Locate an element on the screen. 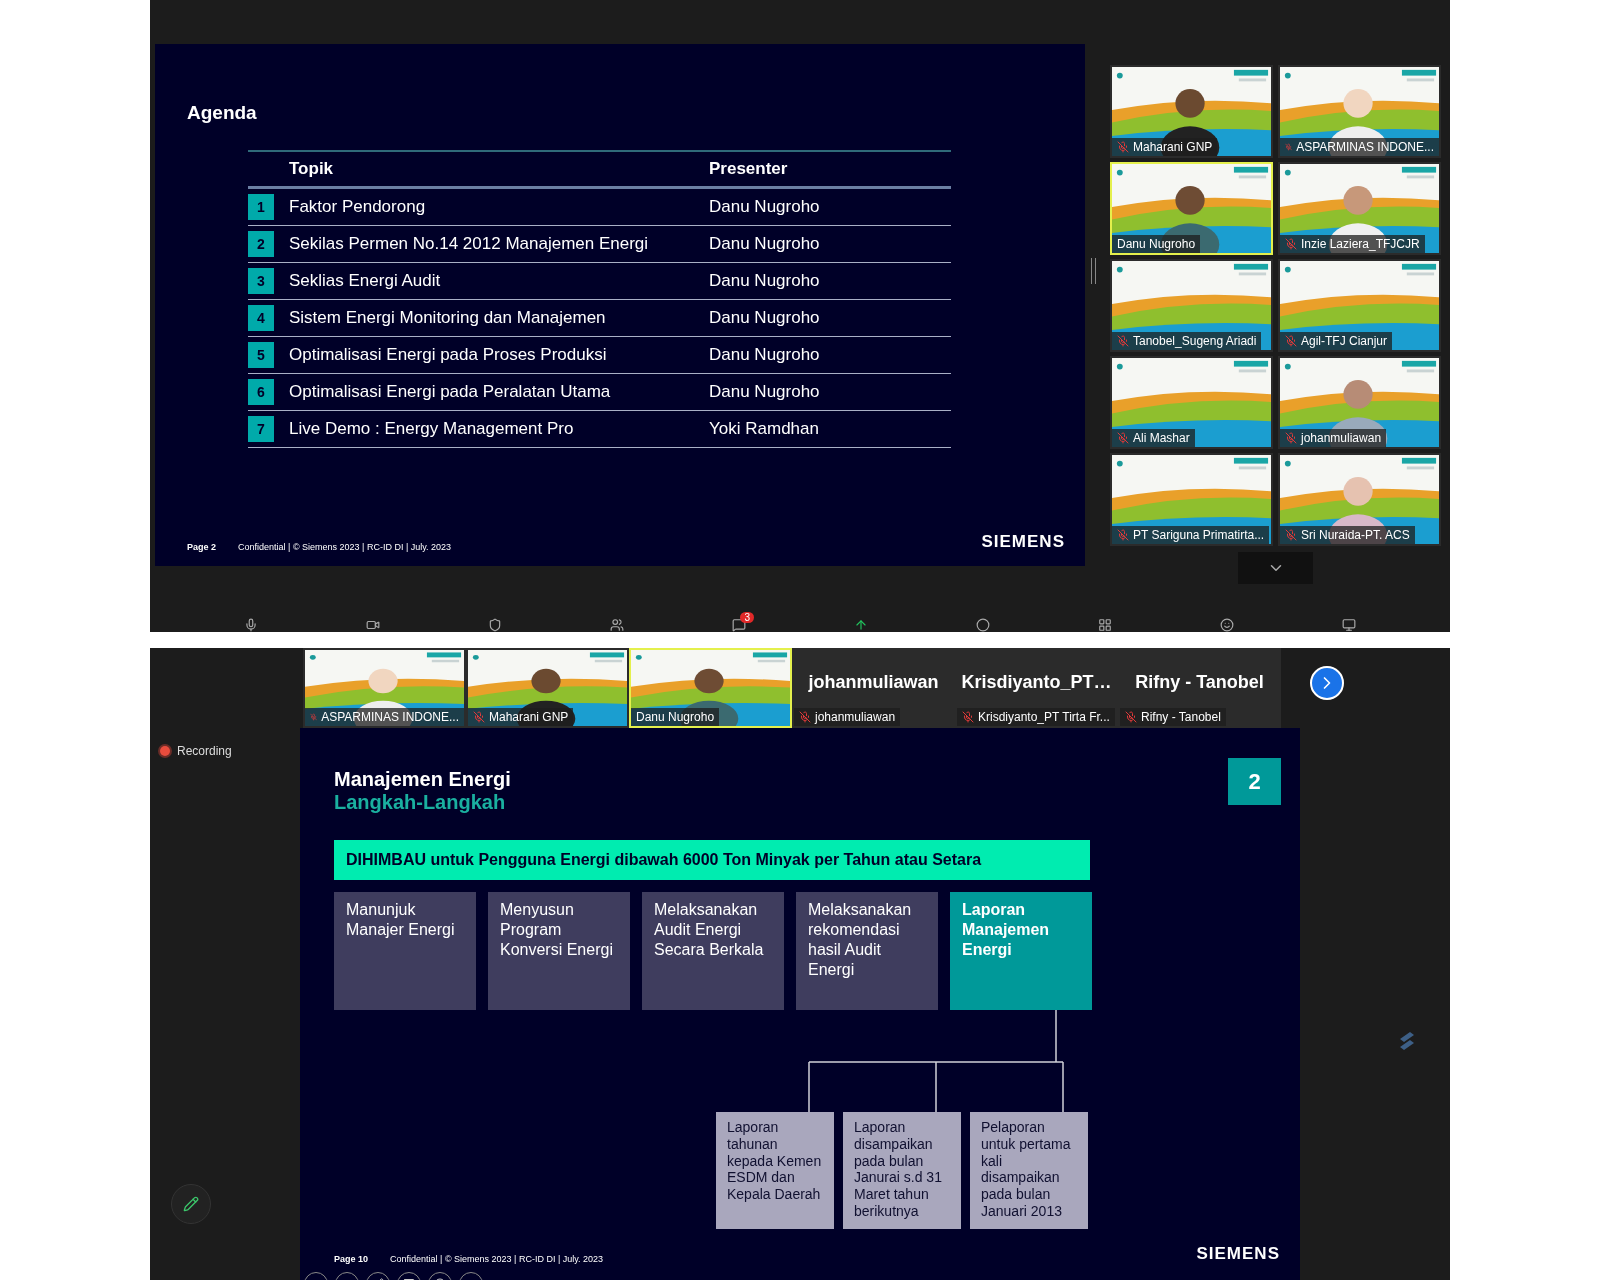  next-page-button is located at coordinates (1327, 683).